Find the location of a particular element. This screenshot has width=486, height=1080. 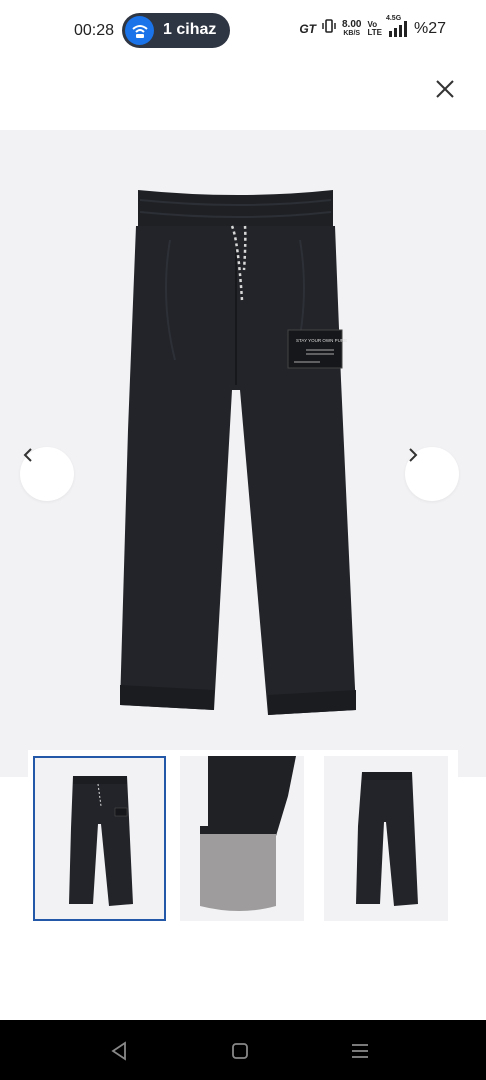

network-speed: 8.00 KB/S is located at coordinates (351, 28).